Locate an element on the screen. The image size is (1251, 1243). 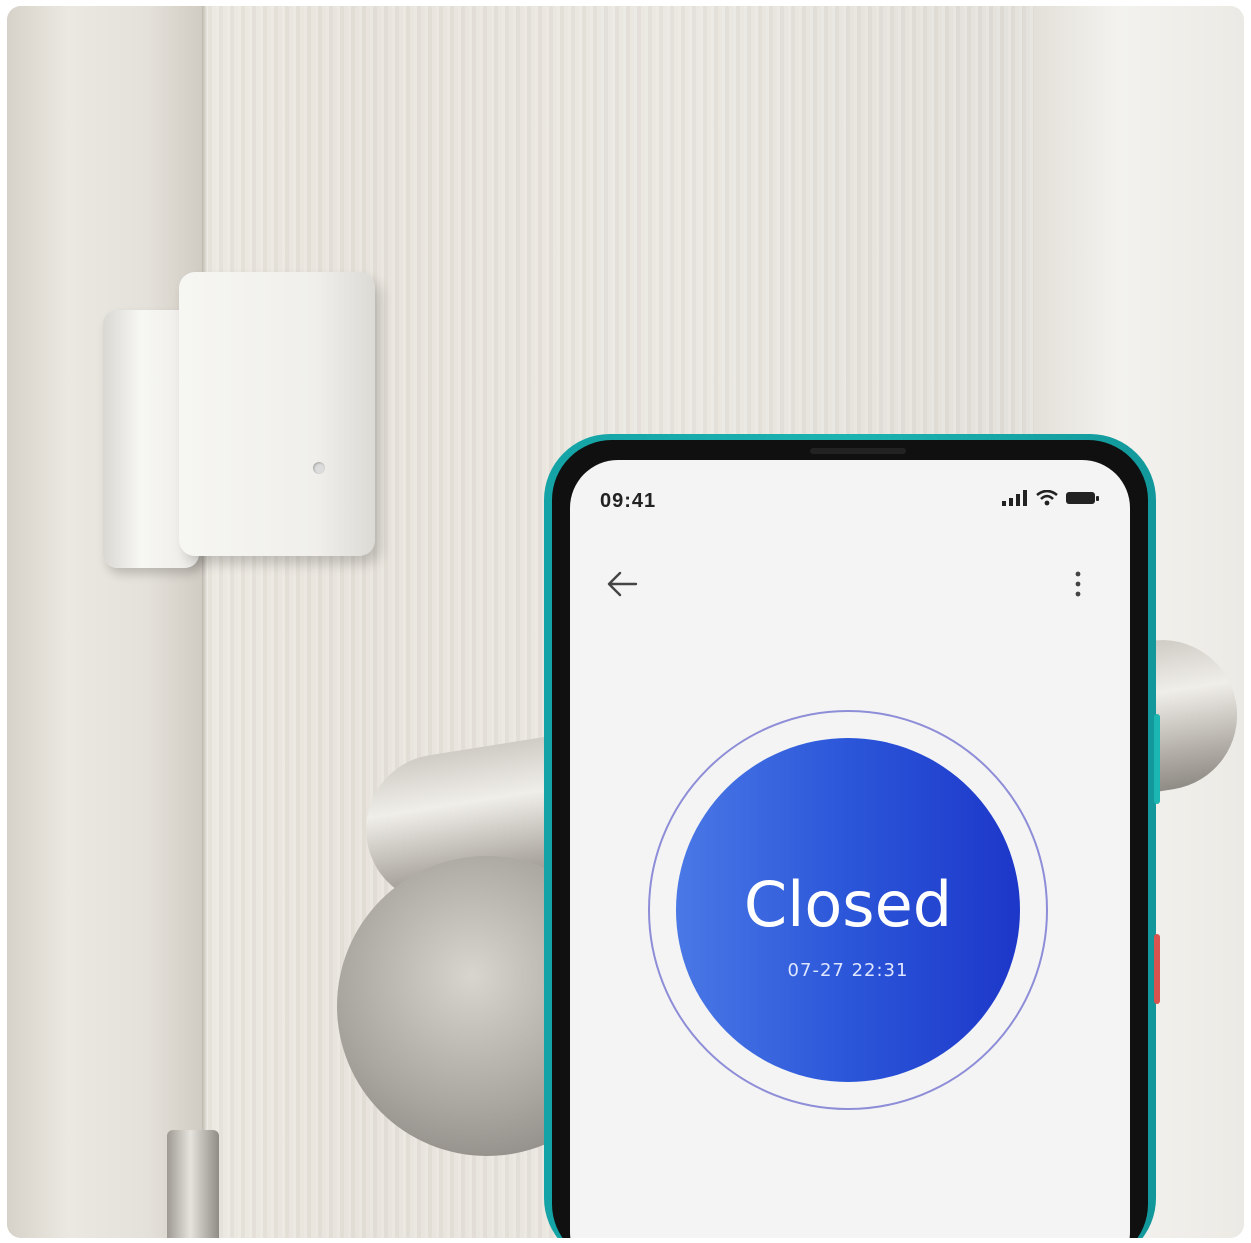
sensor-state-indicator: Closed 07-27 22:31 is located at coordinates (848, 910).